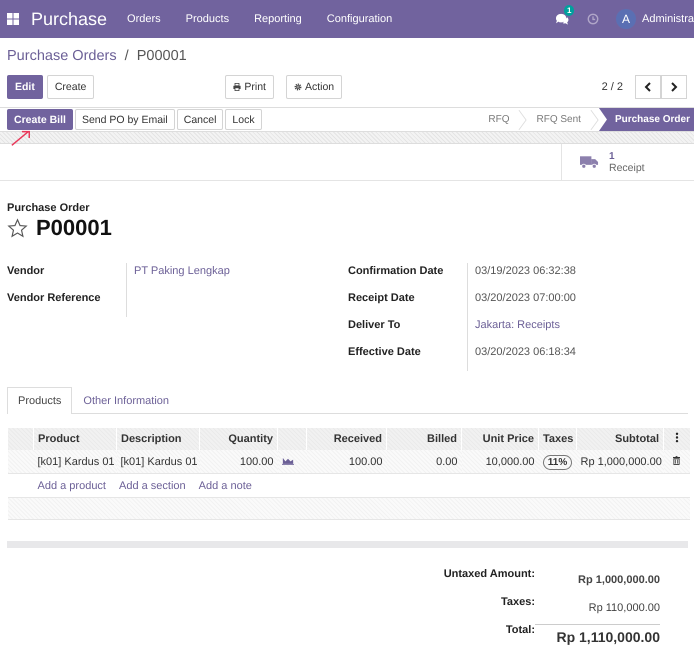  What do you see at coordinates (72, 486) in the screenshot?
I see `add-line-link: Add a product` at bounding box center [72, 486].